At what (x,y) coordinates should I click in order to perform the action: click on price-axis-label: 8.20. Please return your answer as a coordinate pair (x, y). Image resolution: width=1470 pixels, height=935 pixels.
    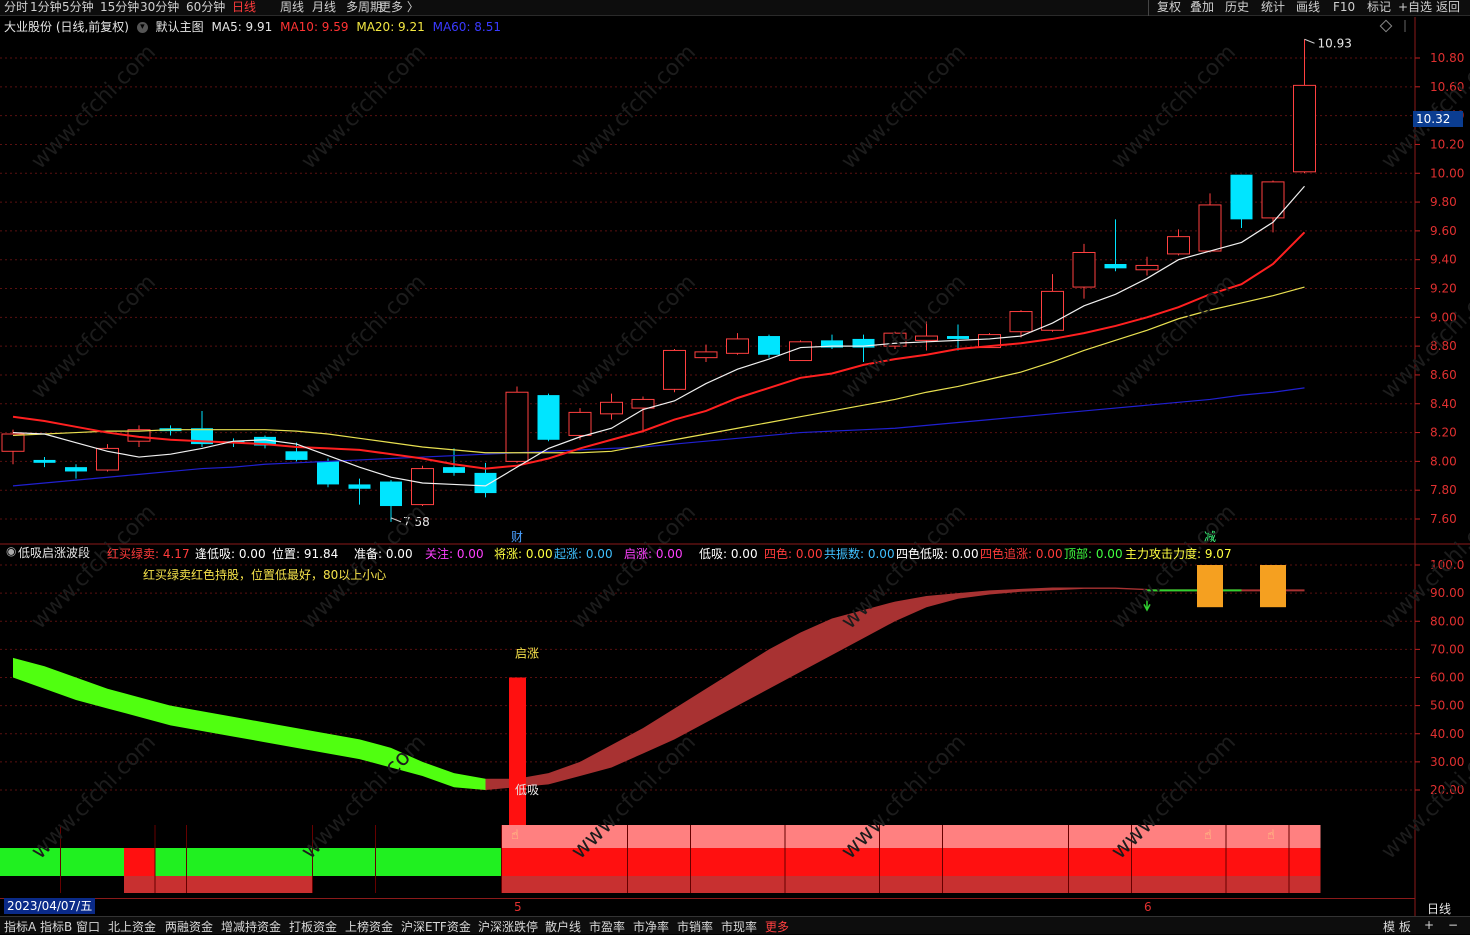
    Looking at the image, I should click on (1443, 433).